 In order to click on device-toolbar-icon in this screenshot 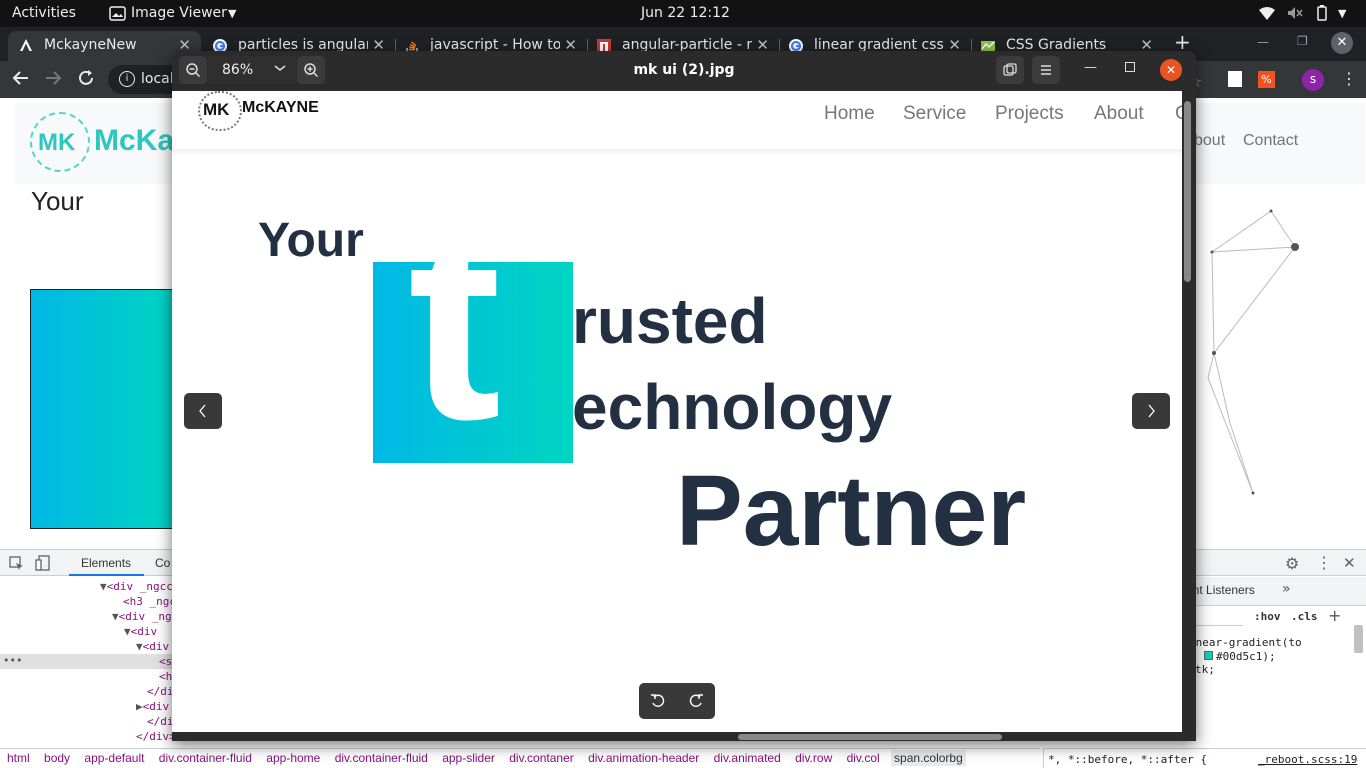, I will do `click(42, 563)`.